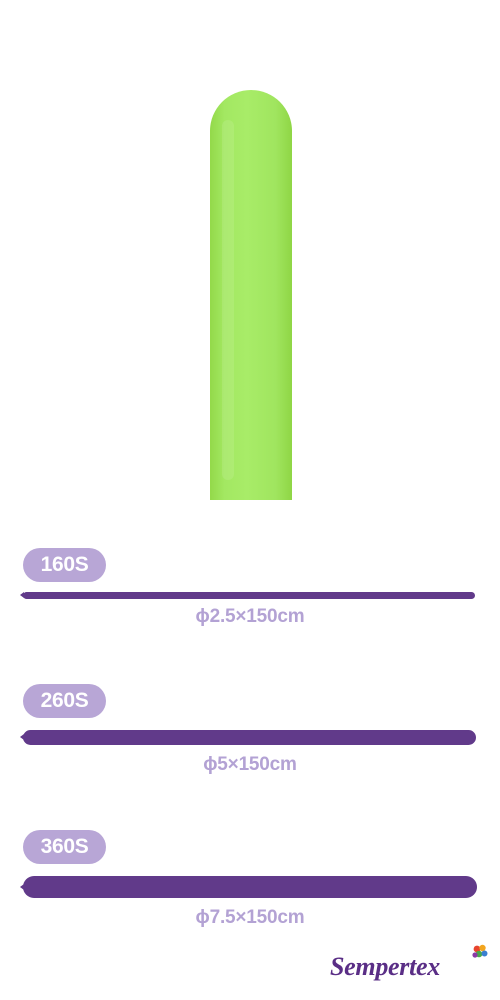 The width and height of the screenshot is (500, 1000). Describe the element at coordinates (64, 847) in the screenshot. I see `model-badge: 360S` at that location.